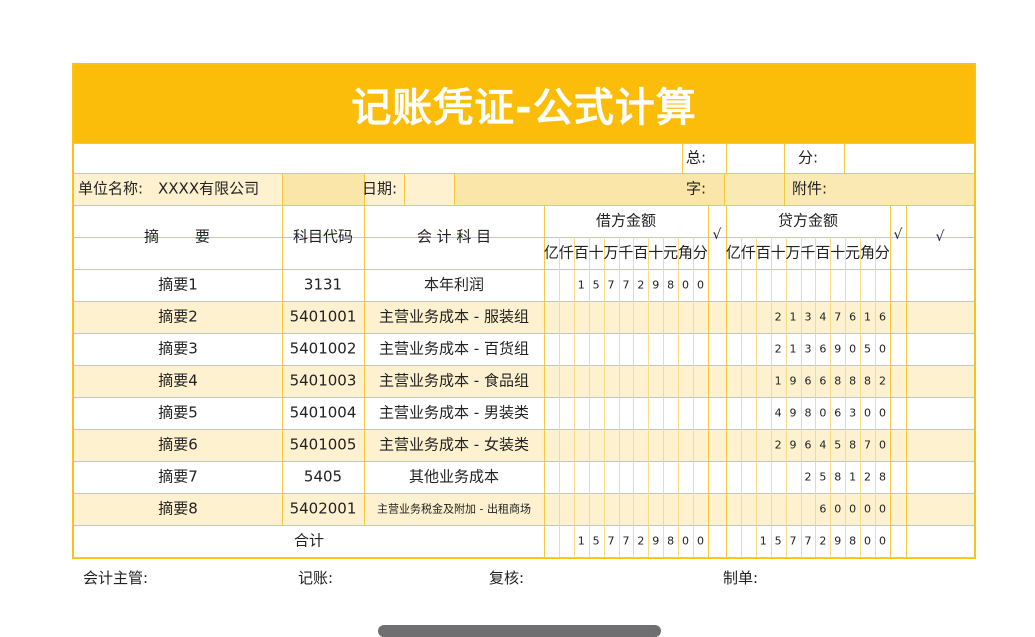 The height and width of the screenshot is (637, 1035). Describe the element at coordinates (551, 252) in the screenshot. I see `debit-unit-label: 亿` at that location.